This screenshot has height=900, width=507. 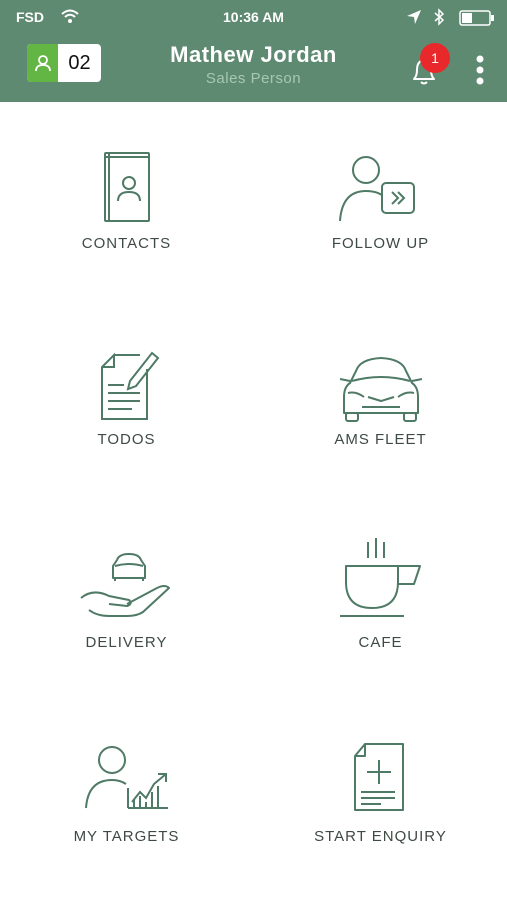 I want to click on hand-car-icon, so click(x=124, y=585).